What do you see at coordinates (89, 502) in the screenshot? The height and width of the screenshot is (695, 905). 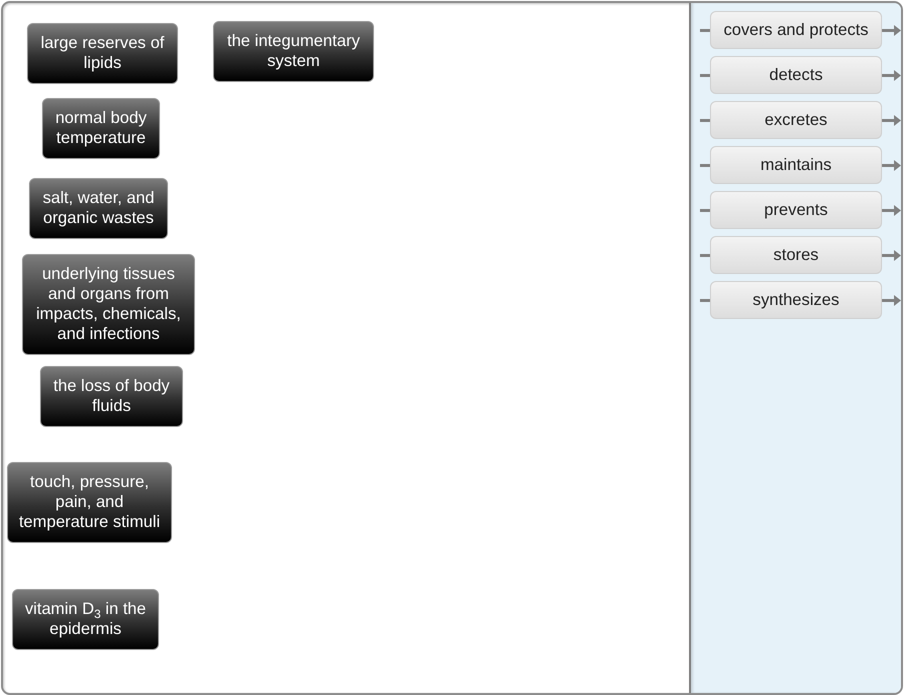 I see `phrase-tile: touch, pressure, pain, and temperature stimuli` at bounding box center [89, 502].